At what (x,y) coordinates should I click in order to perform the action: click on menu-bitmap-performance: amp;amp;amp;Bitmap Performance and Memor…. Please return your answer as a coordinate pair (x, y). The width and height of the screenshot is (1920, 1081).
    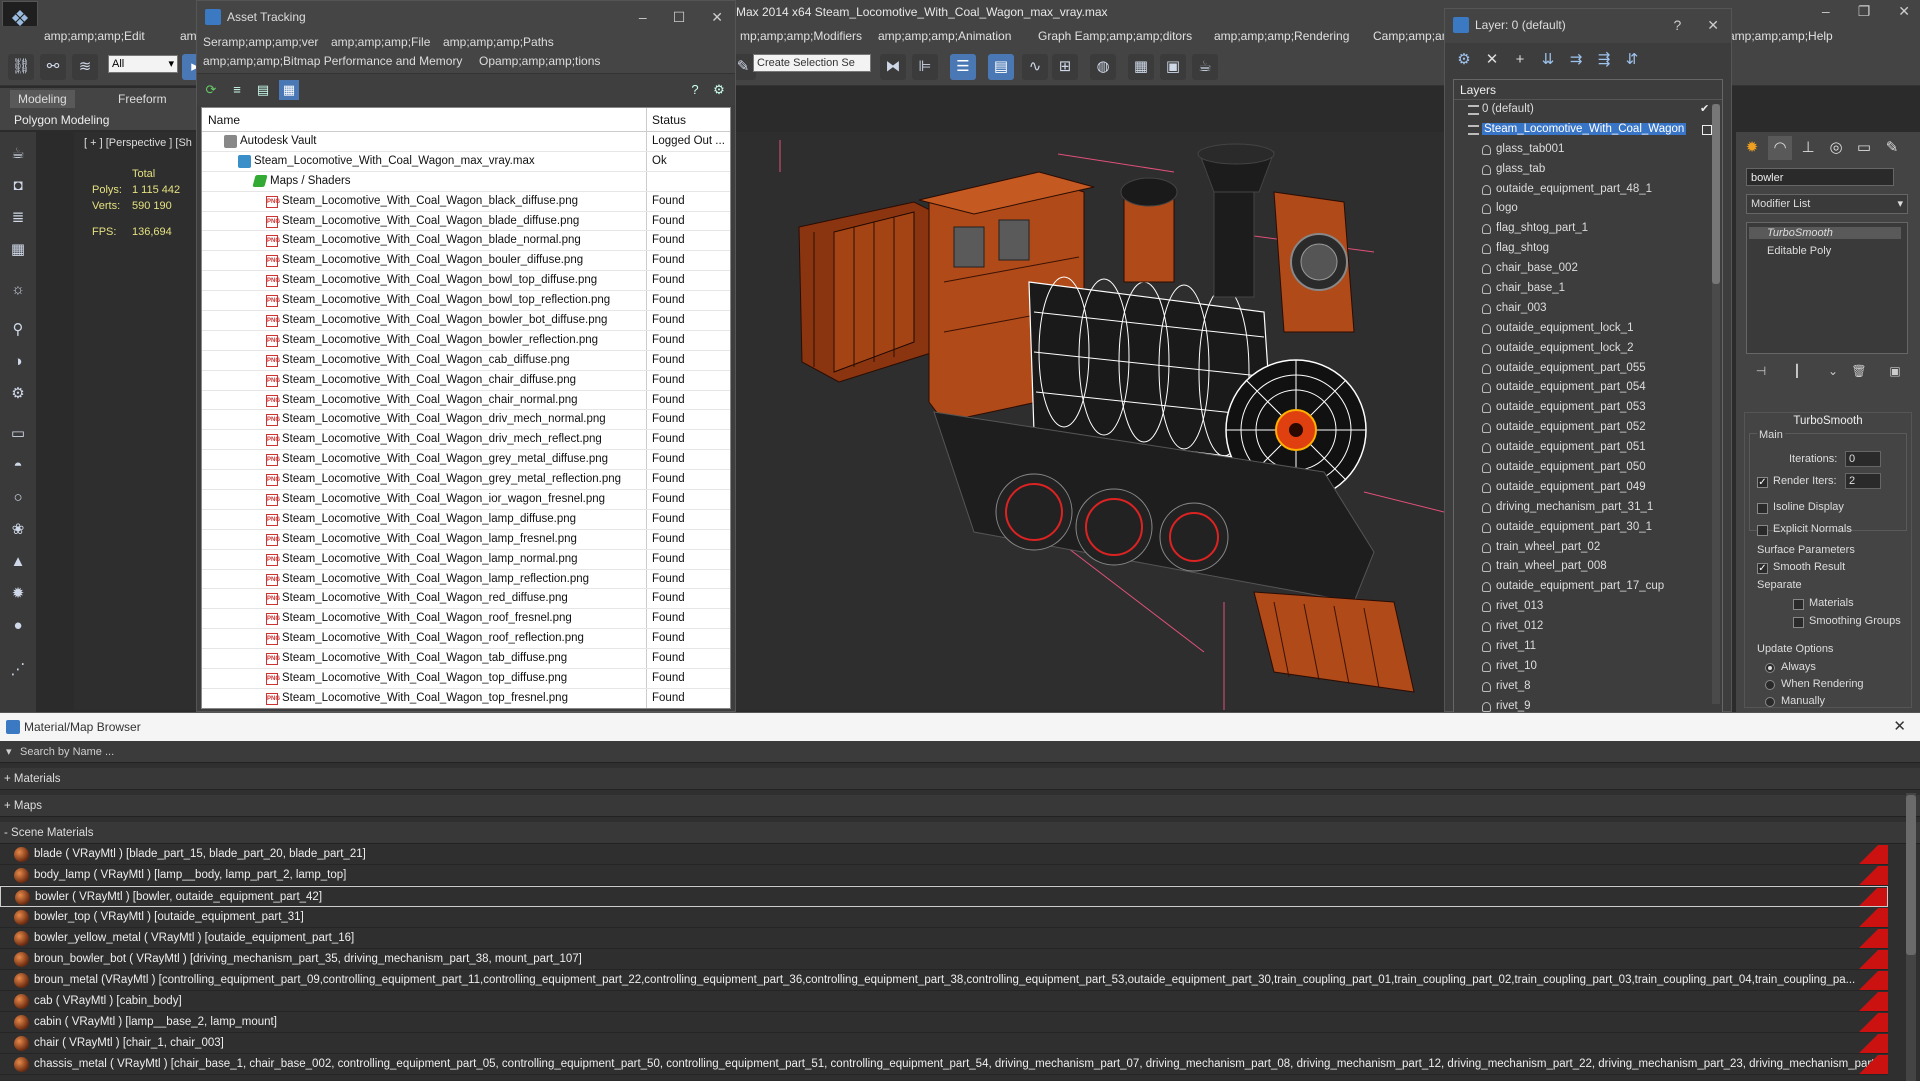
    Looking at the image, I should click on (332, 61).